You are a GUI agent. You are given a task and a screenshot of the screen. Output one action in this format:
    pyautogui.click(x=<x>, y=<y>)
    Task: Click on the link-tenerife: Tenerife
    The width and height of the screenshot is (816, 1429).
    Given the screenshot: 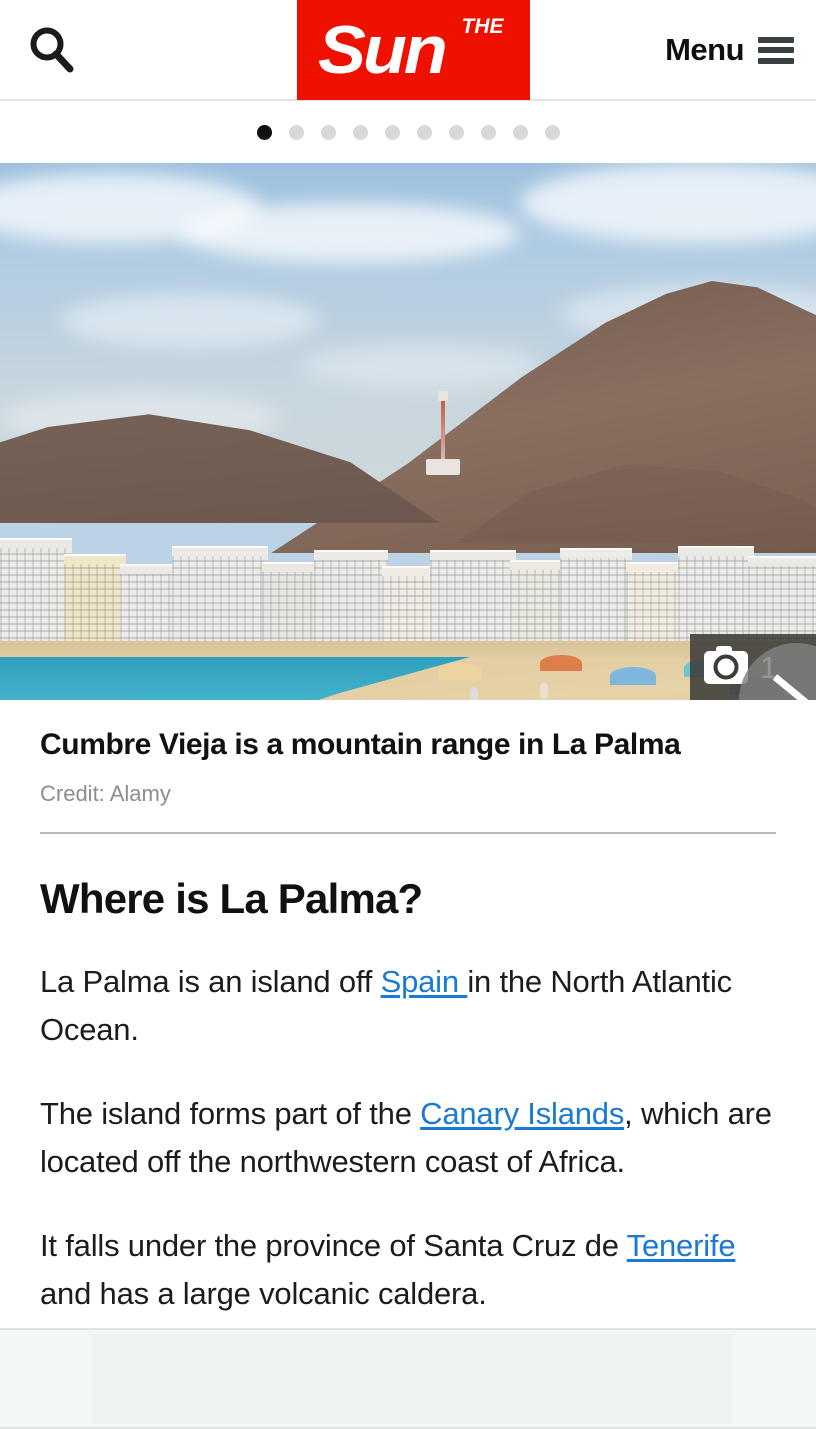 What is the action you would take?
    pyautogui.click(x=681, y=1245)
    